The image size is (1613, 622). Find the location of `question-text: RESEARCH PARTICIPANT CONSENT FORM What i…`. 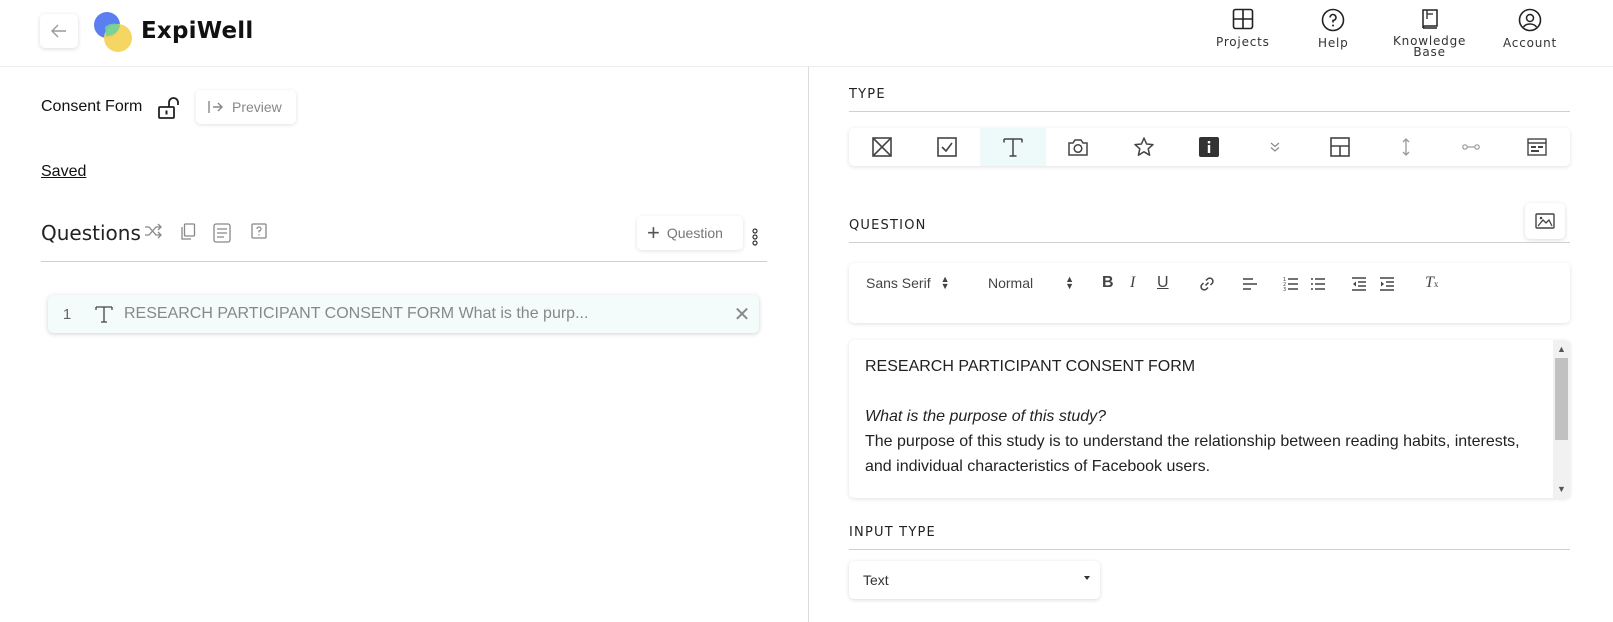

question-text: RESEARCH PARTICIPANT CONSENT FORM What i… is located at coordinates (356, 313).